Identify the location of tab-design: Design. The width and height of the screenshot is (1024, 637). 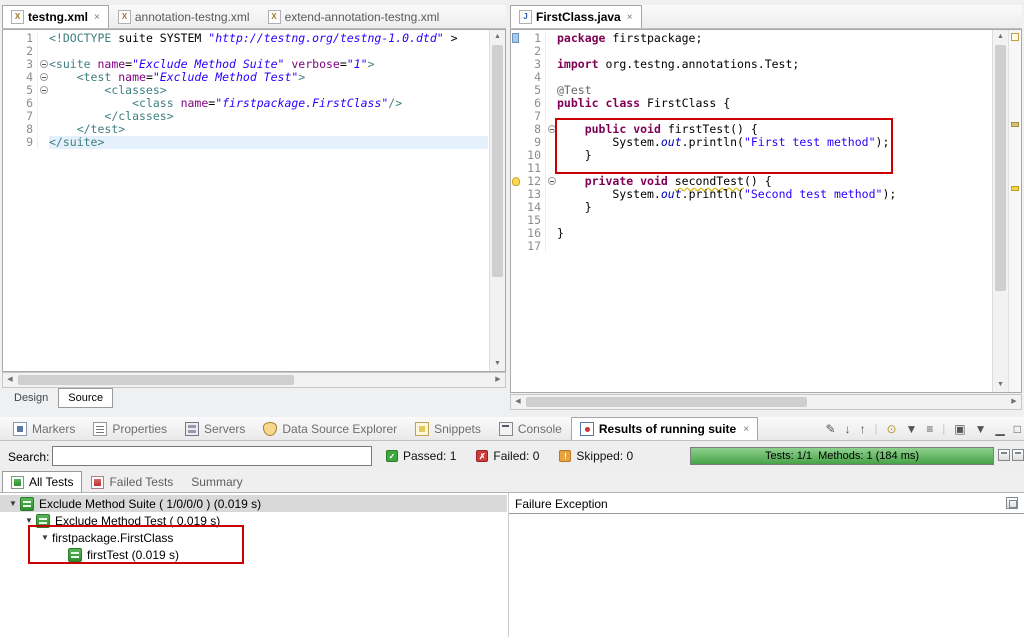
(31, 398).